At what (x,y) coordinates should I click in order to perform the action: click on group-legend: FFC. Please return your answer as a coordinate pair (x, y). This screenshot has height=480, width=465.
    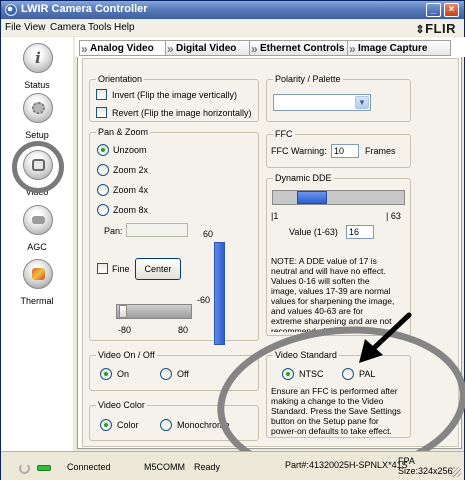
    Looking at the image, I should click on (284, 134).